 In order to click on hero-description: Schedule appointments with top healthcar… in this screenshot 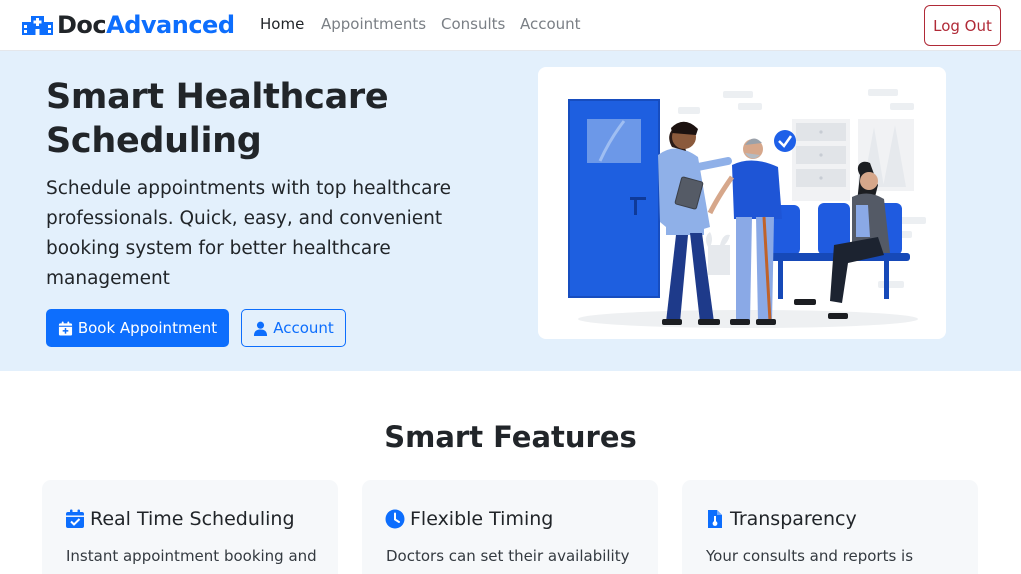, I will do `click(249, 233)`.